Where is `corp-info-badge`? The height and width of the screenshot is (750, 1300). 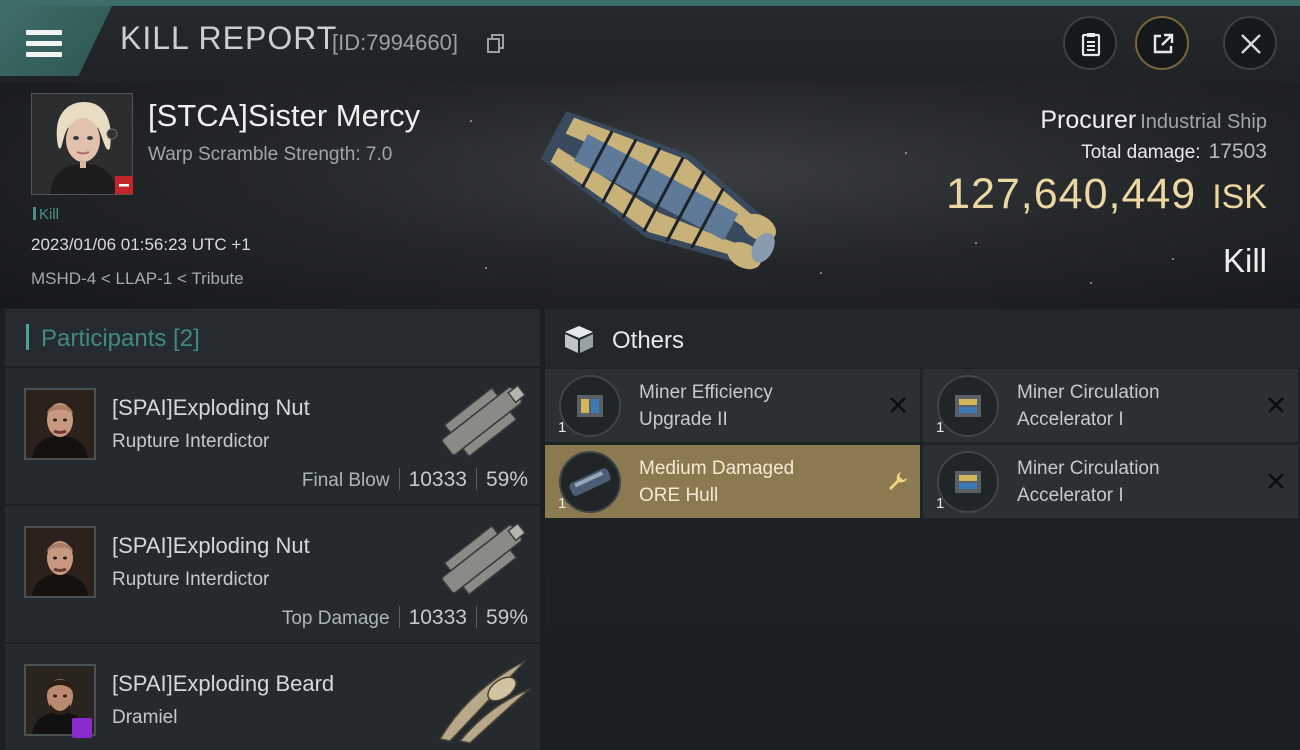
corp-info-badge is located at coordinates (82, 728).